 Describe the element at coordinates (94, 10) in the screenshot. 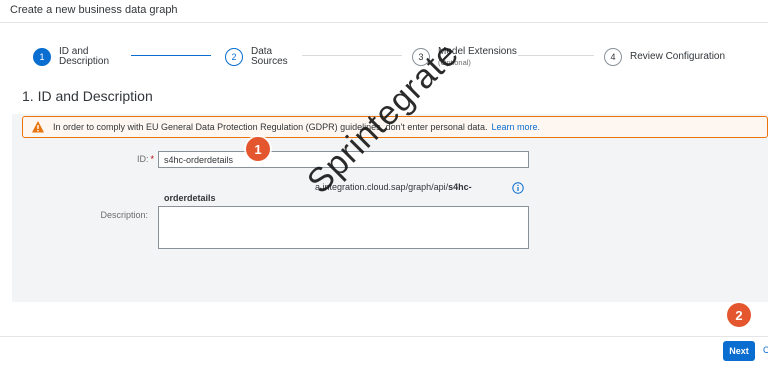

I see `window-title: Create a new business data graph` at that location.